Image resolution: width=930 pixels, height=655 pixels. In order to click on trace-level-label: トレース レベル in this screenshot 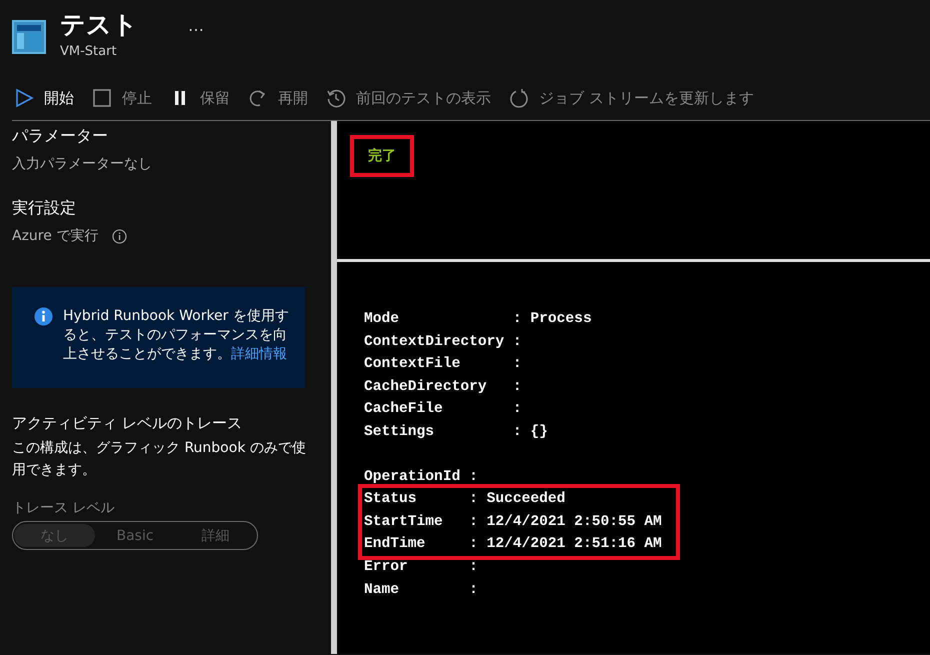, I will do `click(64, 508)`.